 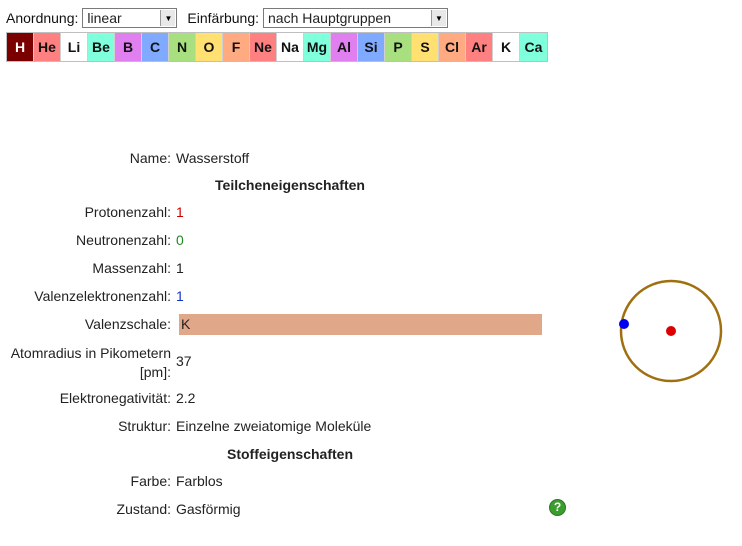 I want to click on atom-model, so click(x=671, y=331).